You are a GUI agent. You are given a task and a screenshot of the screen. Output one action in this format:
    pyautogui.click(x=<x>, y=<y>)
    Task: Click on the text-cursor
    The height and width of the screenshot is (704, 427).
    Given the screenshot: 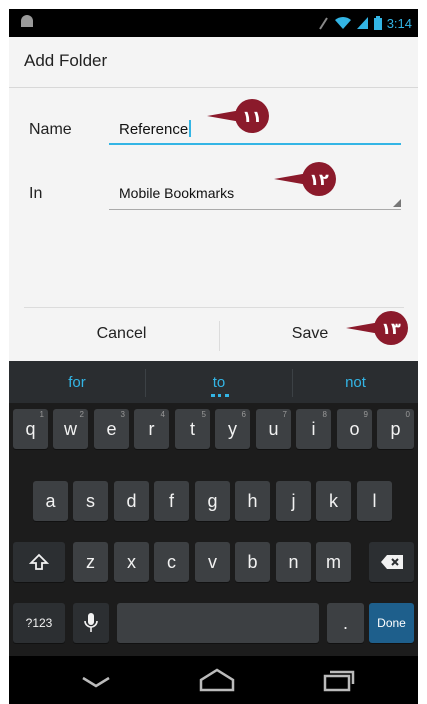 What is the action you would take?
    pyautogui.click(x=190, y=128)
    